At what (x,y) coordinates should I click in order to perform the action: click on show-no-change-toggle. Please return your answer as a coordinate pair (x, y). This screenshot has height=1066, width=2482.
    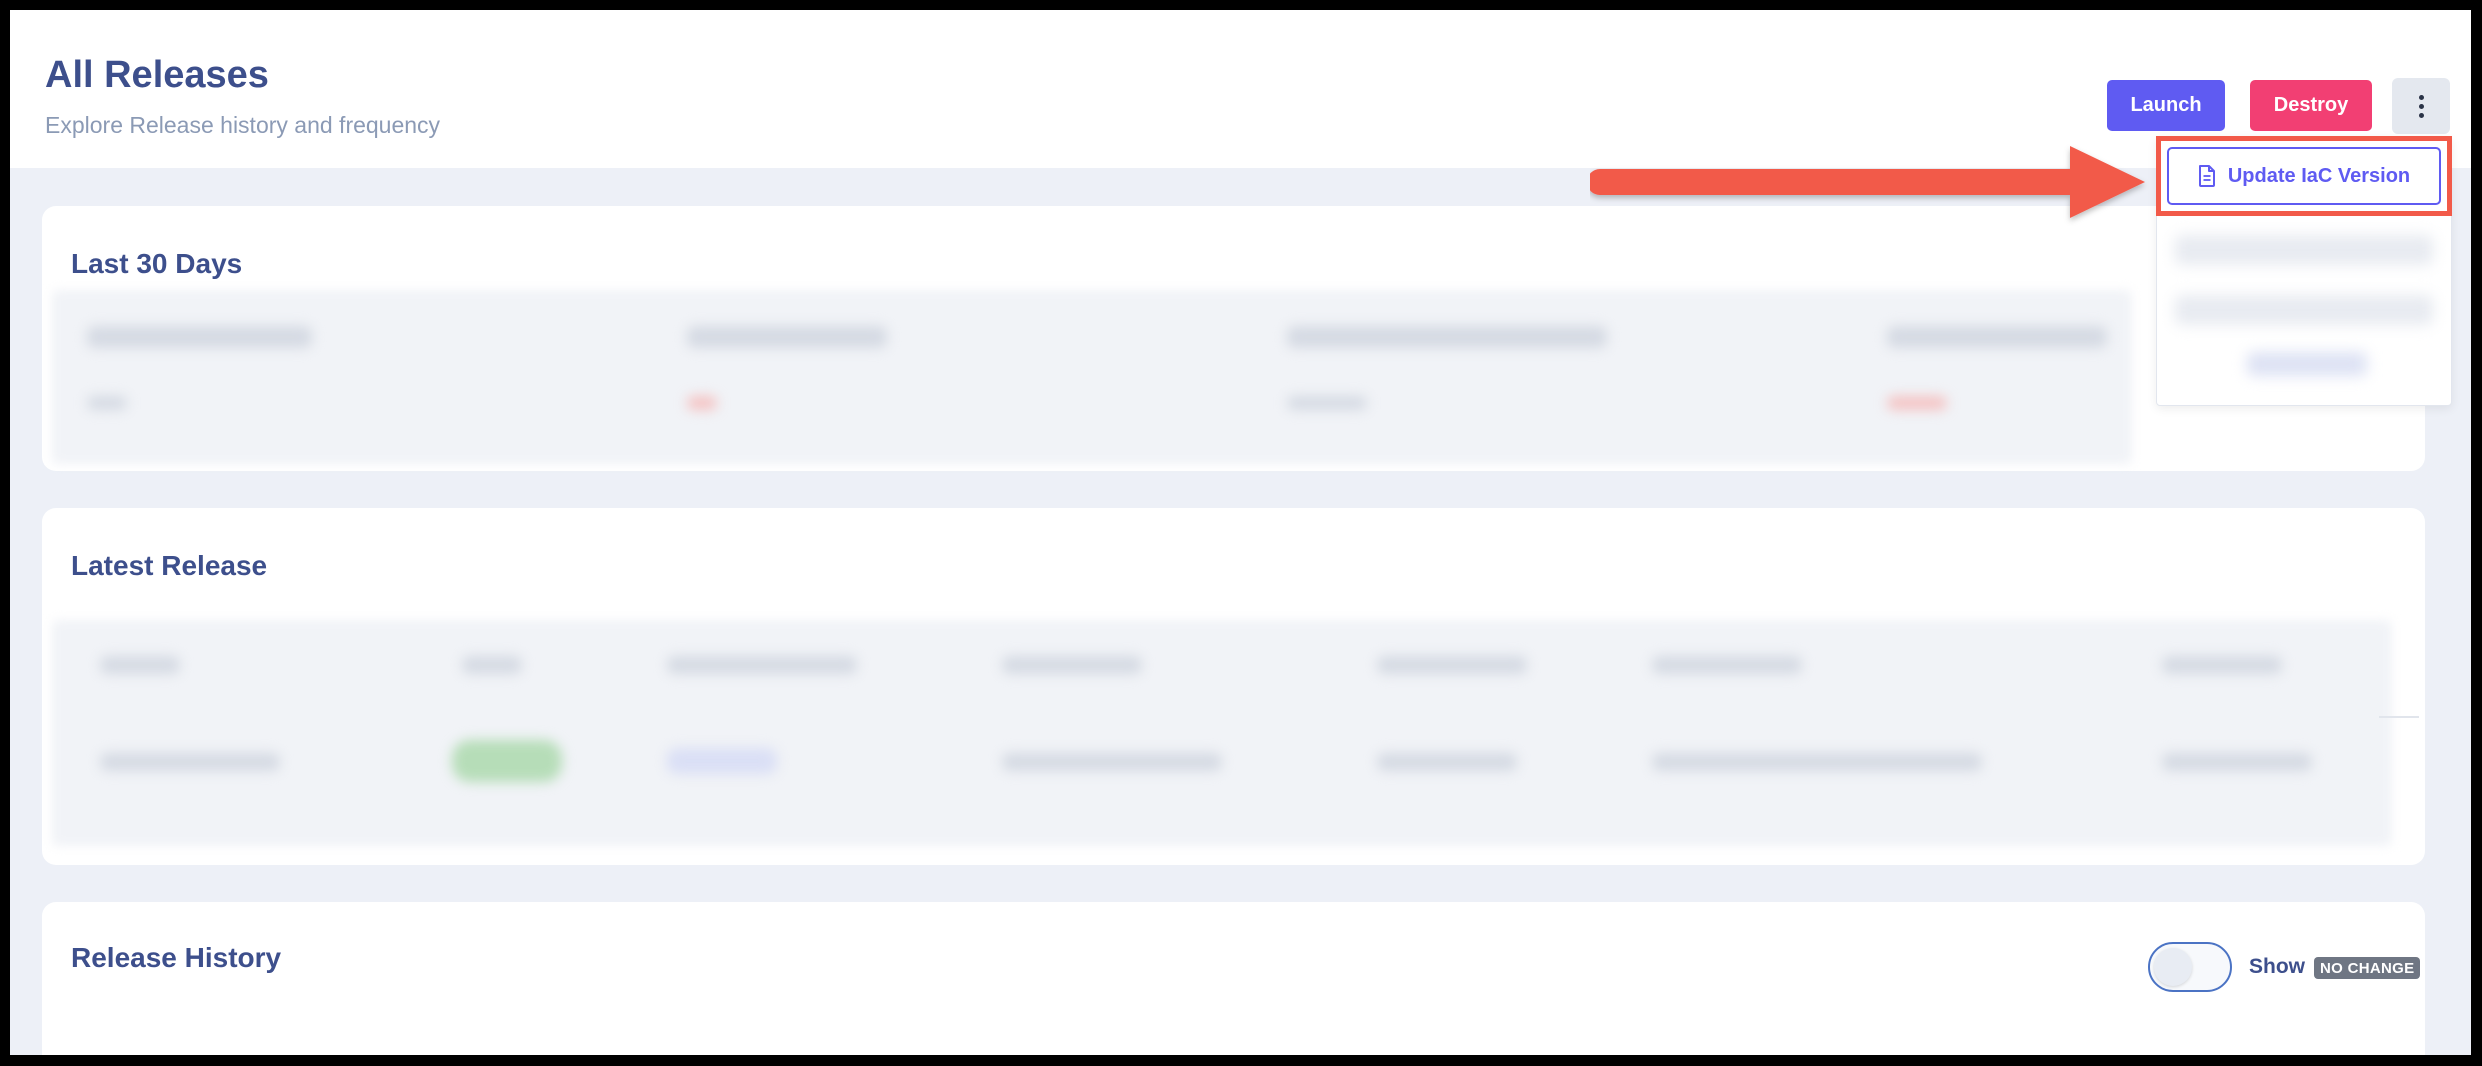
    Looking at the image, I should click on (2190, 967).